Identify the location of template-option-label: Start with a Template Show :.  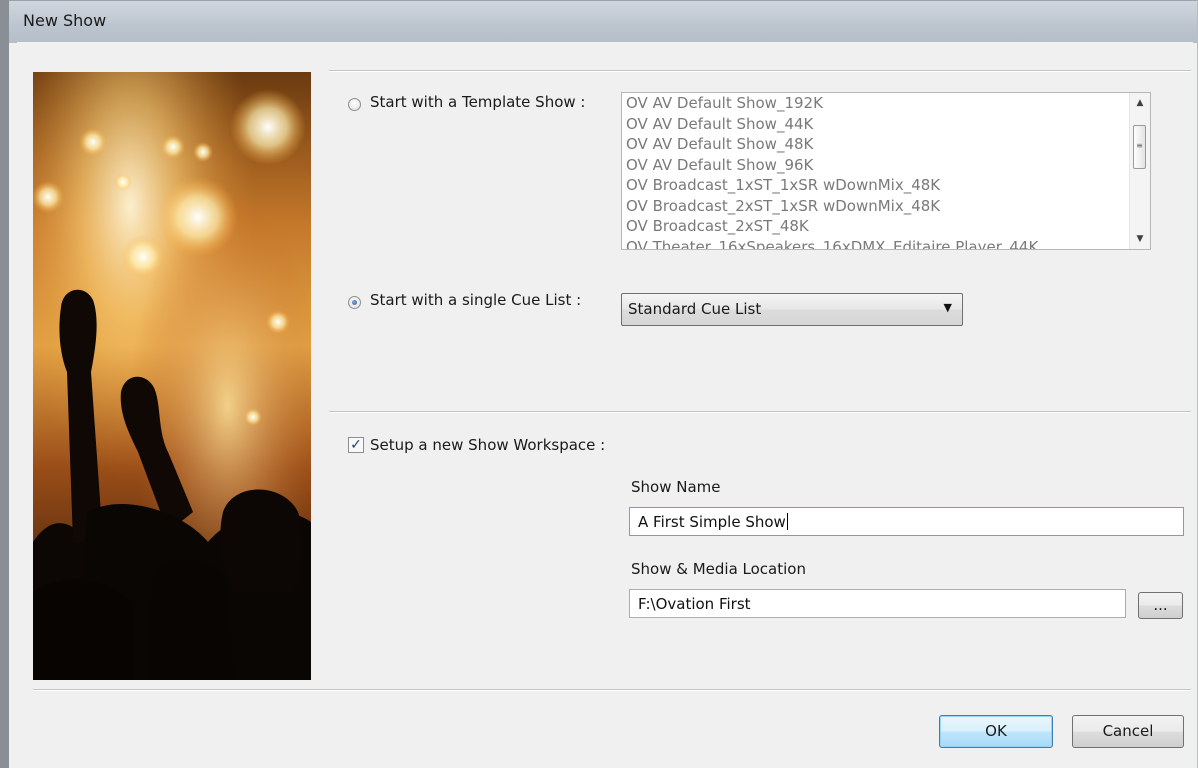
(477, 102).